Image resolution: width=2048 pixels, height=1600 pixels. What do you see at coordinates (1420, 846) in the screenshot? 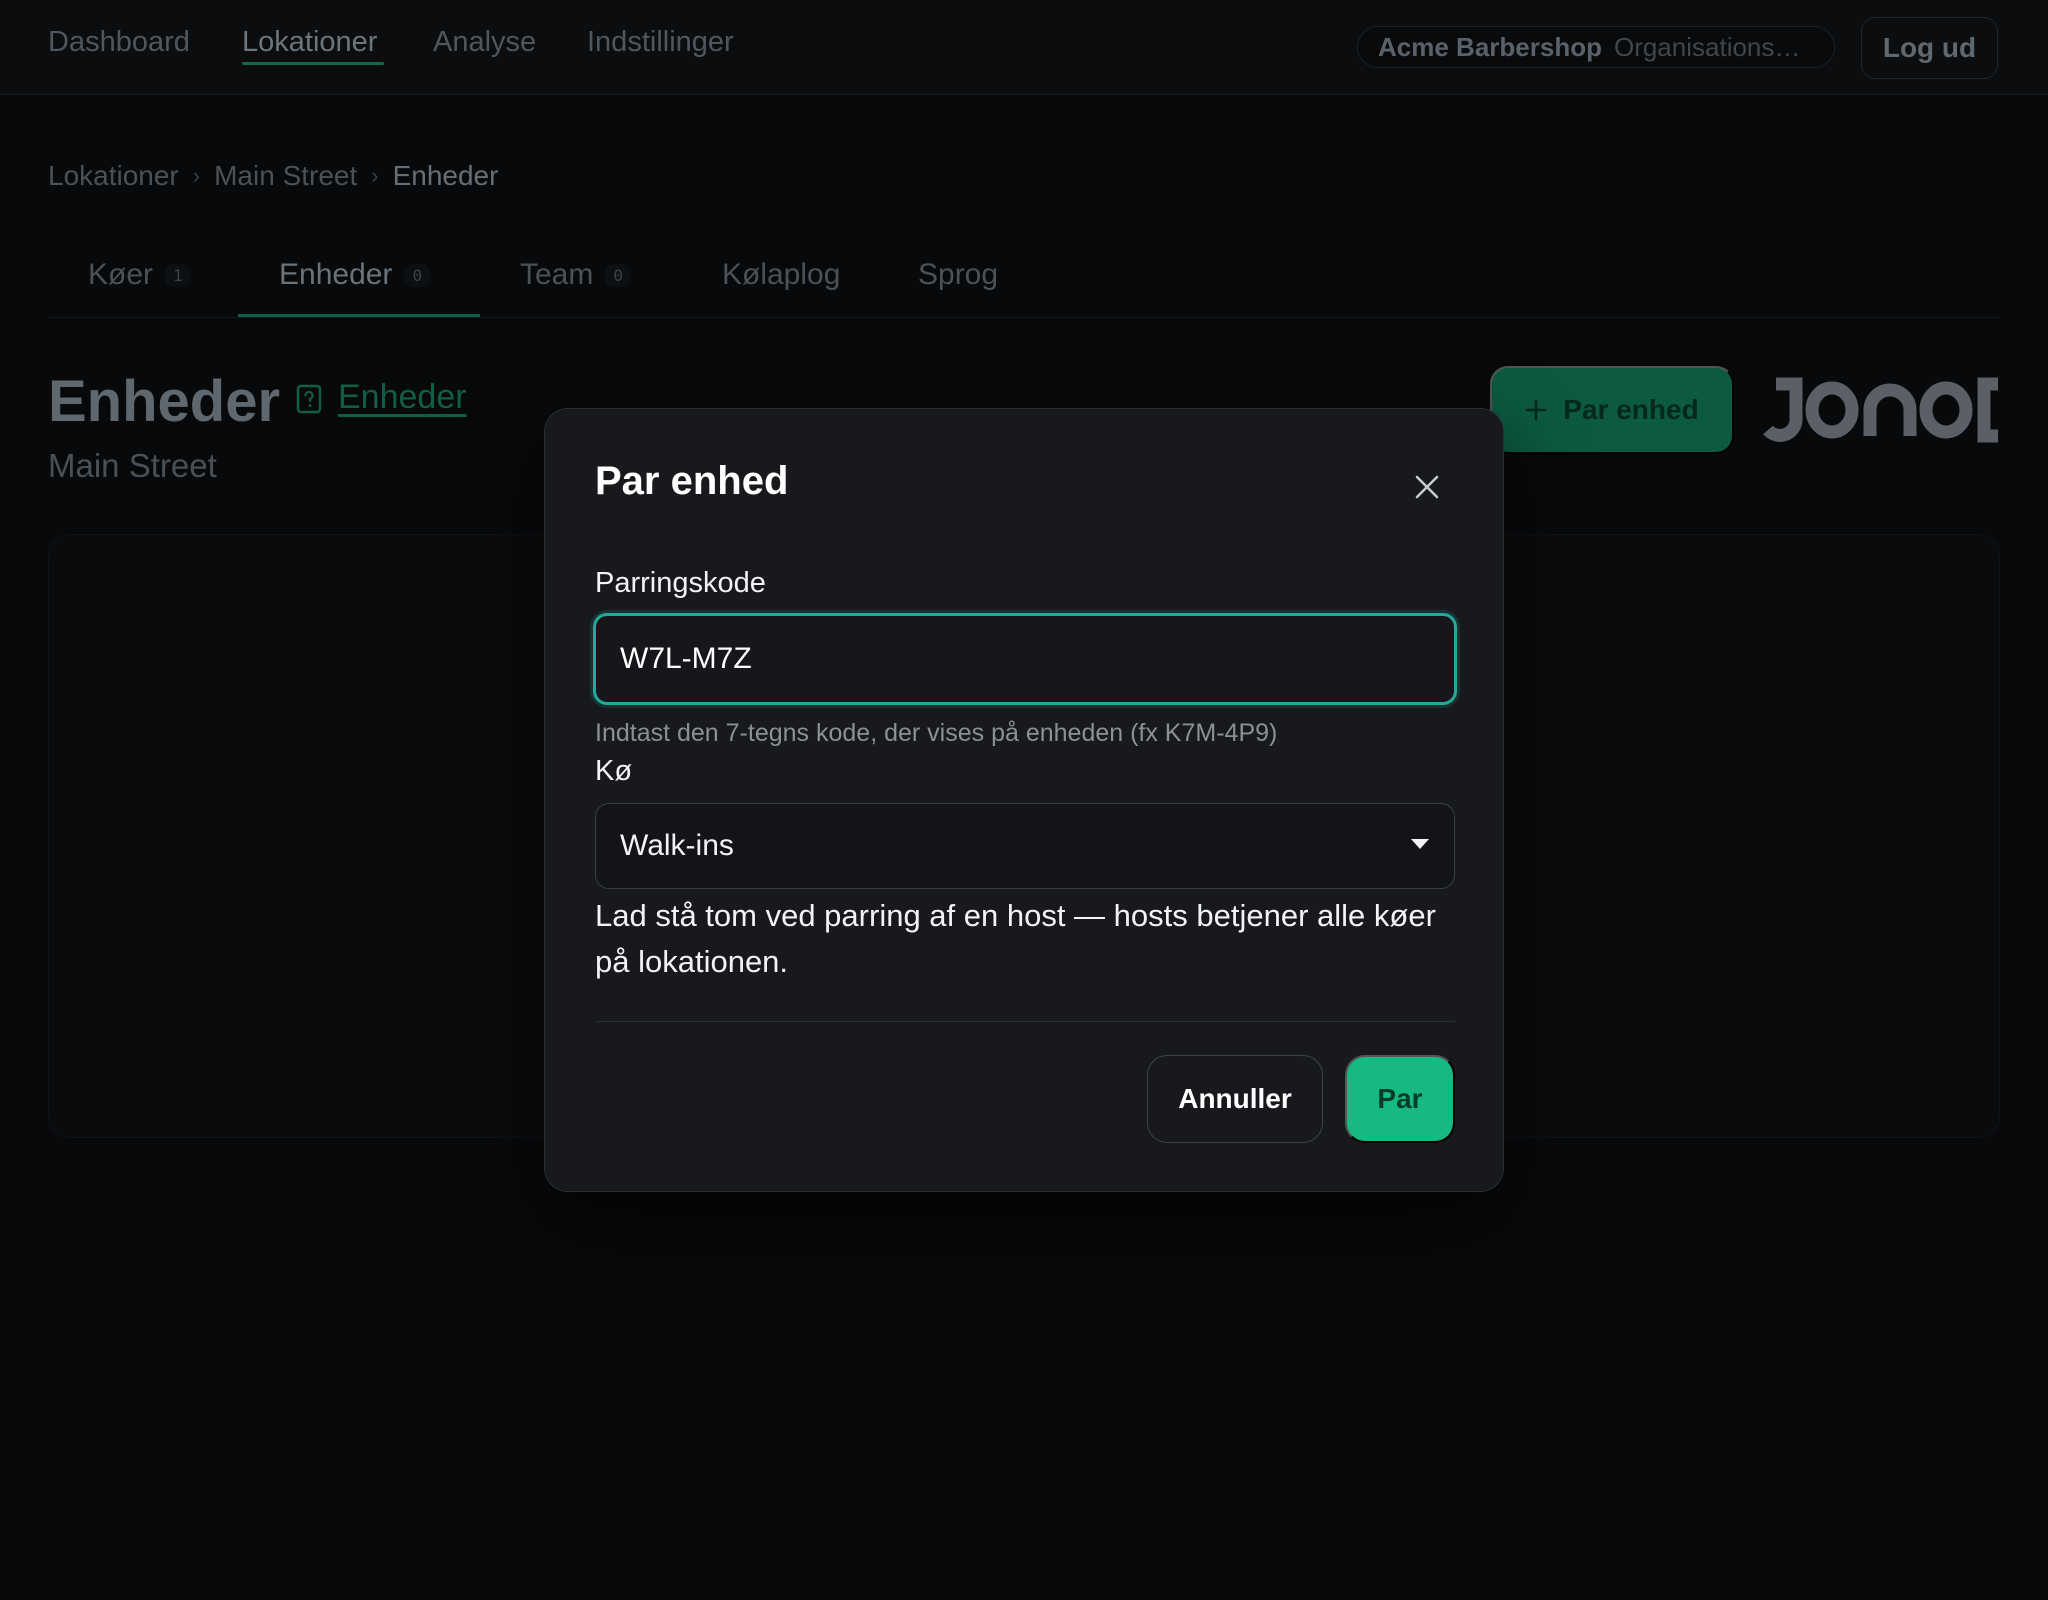
I see `caret-down-icon` at bounding box center [1420, 846].